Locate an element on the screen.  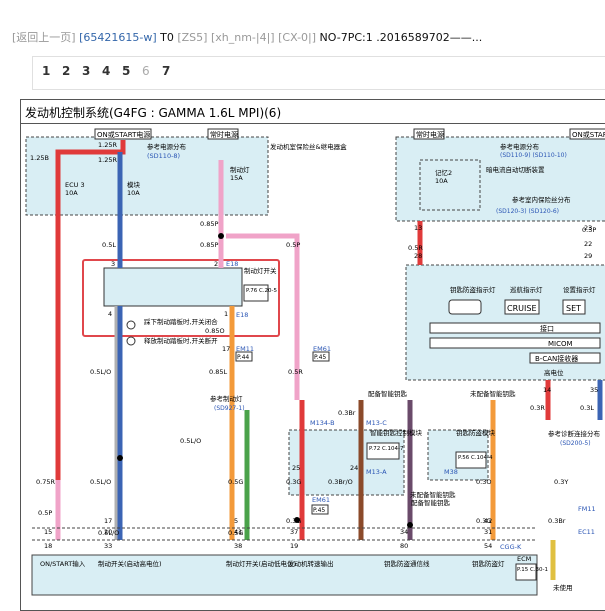
ecm-label-6: 钥匙防盗灯 is located at coordinates (488, 563).